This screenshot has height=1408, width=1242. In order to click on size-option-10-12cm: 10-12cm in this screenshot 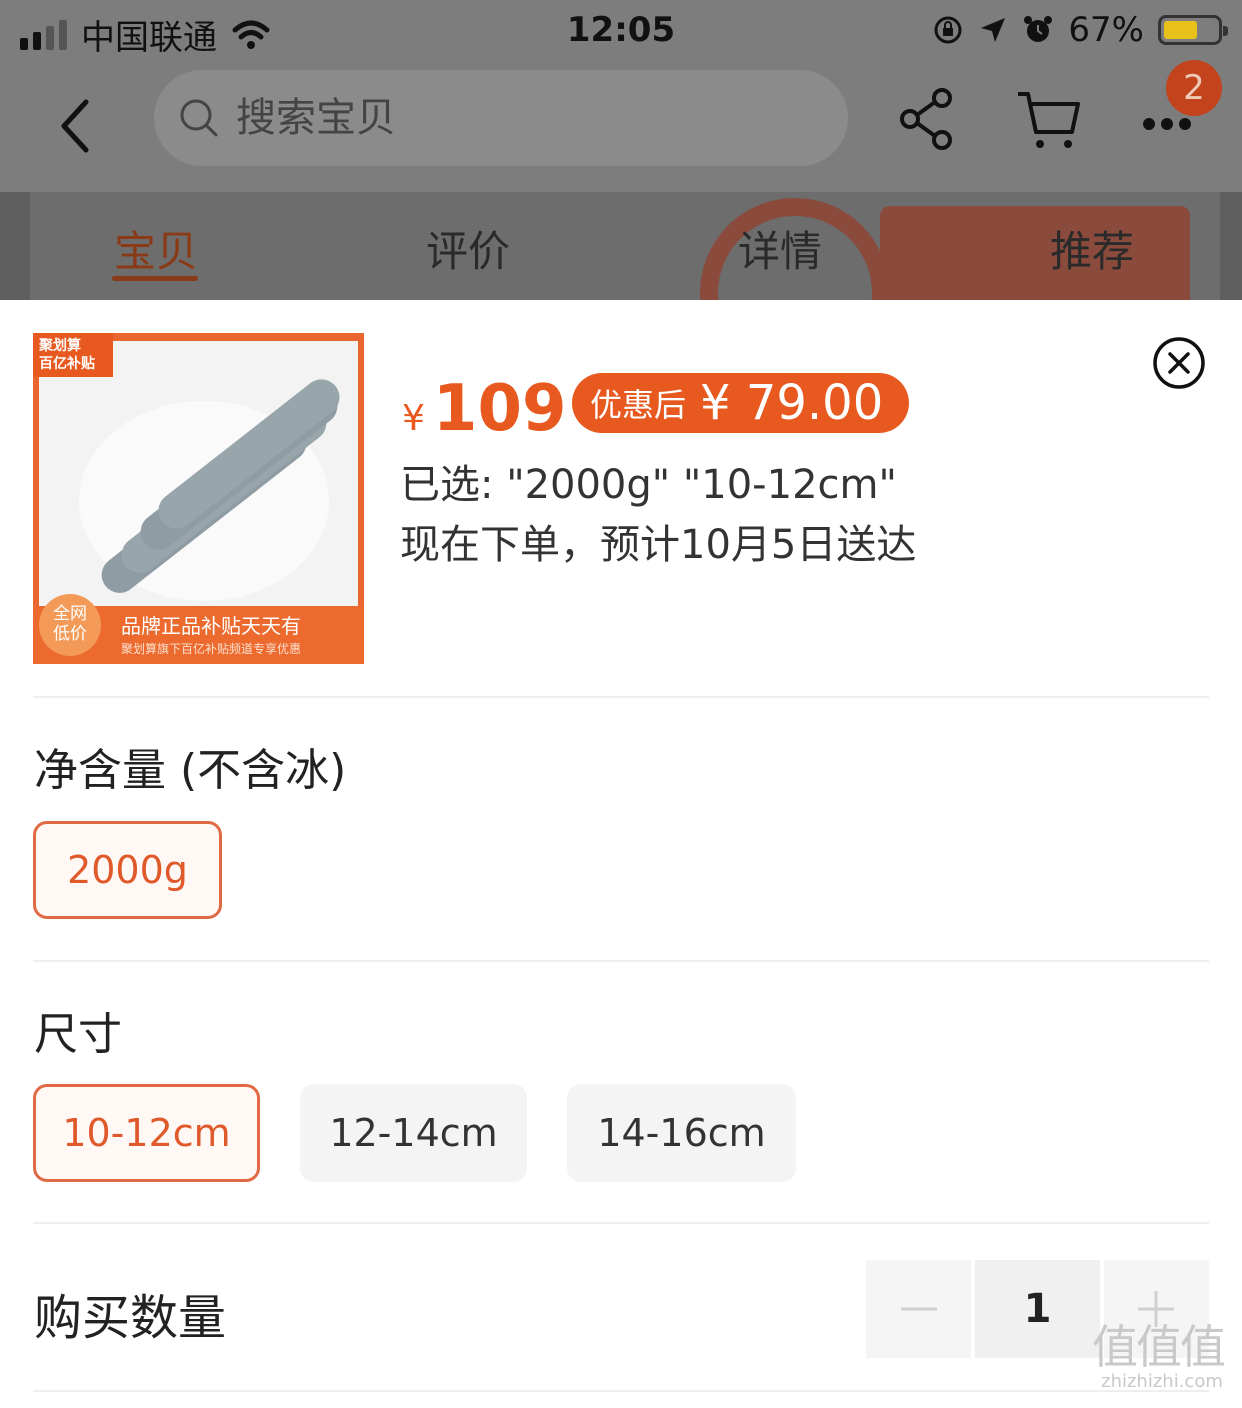, I will do `click(146, 1133)`.